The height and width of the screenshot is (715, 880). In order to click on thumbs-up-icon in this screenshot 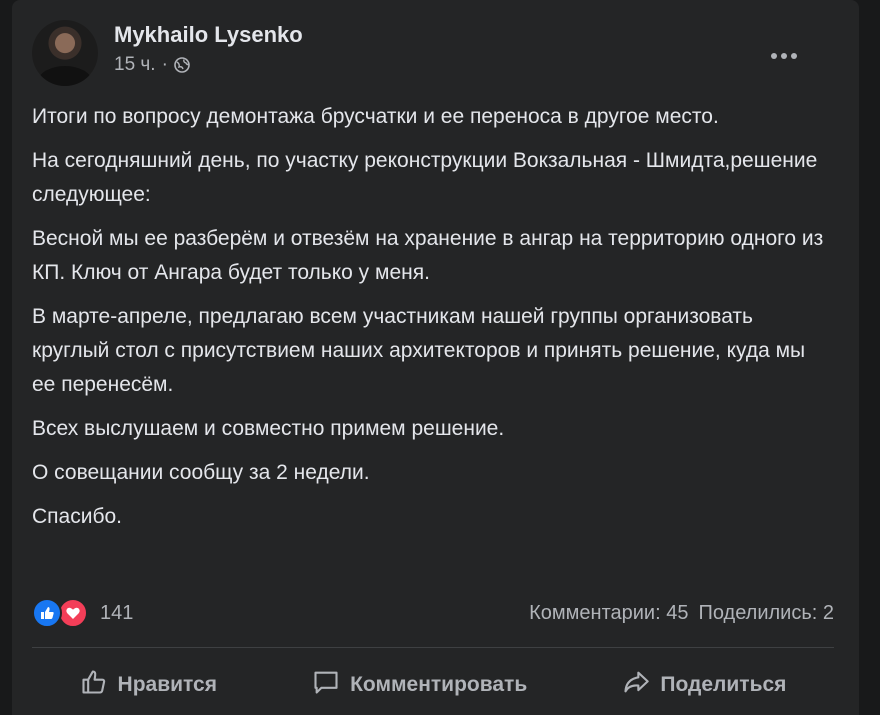, I will do `click(94, 685)`.